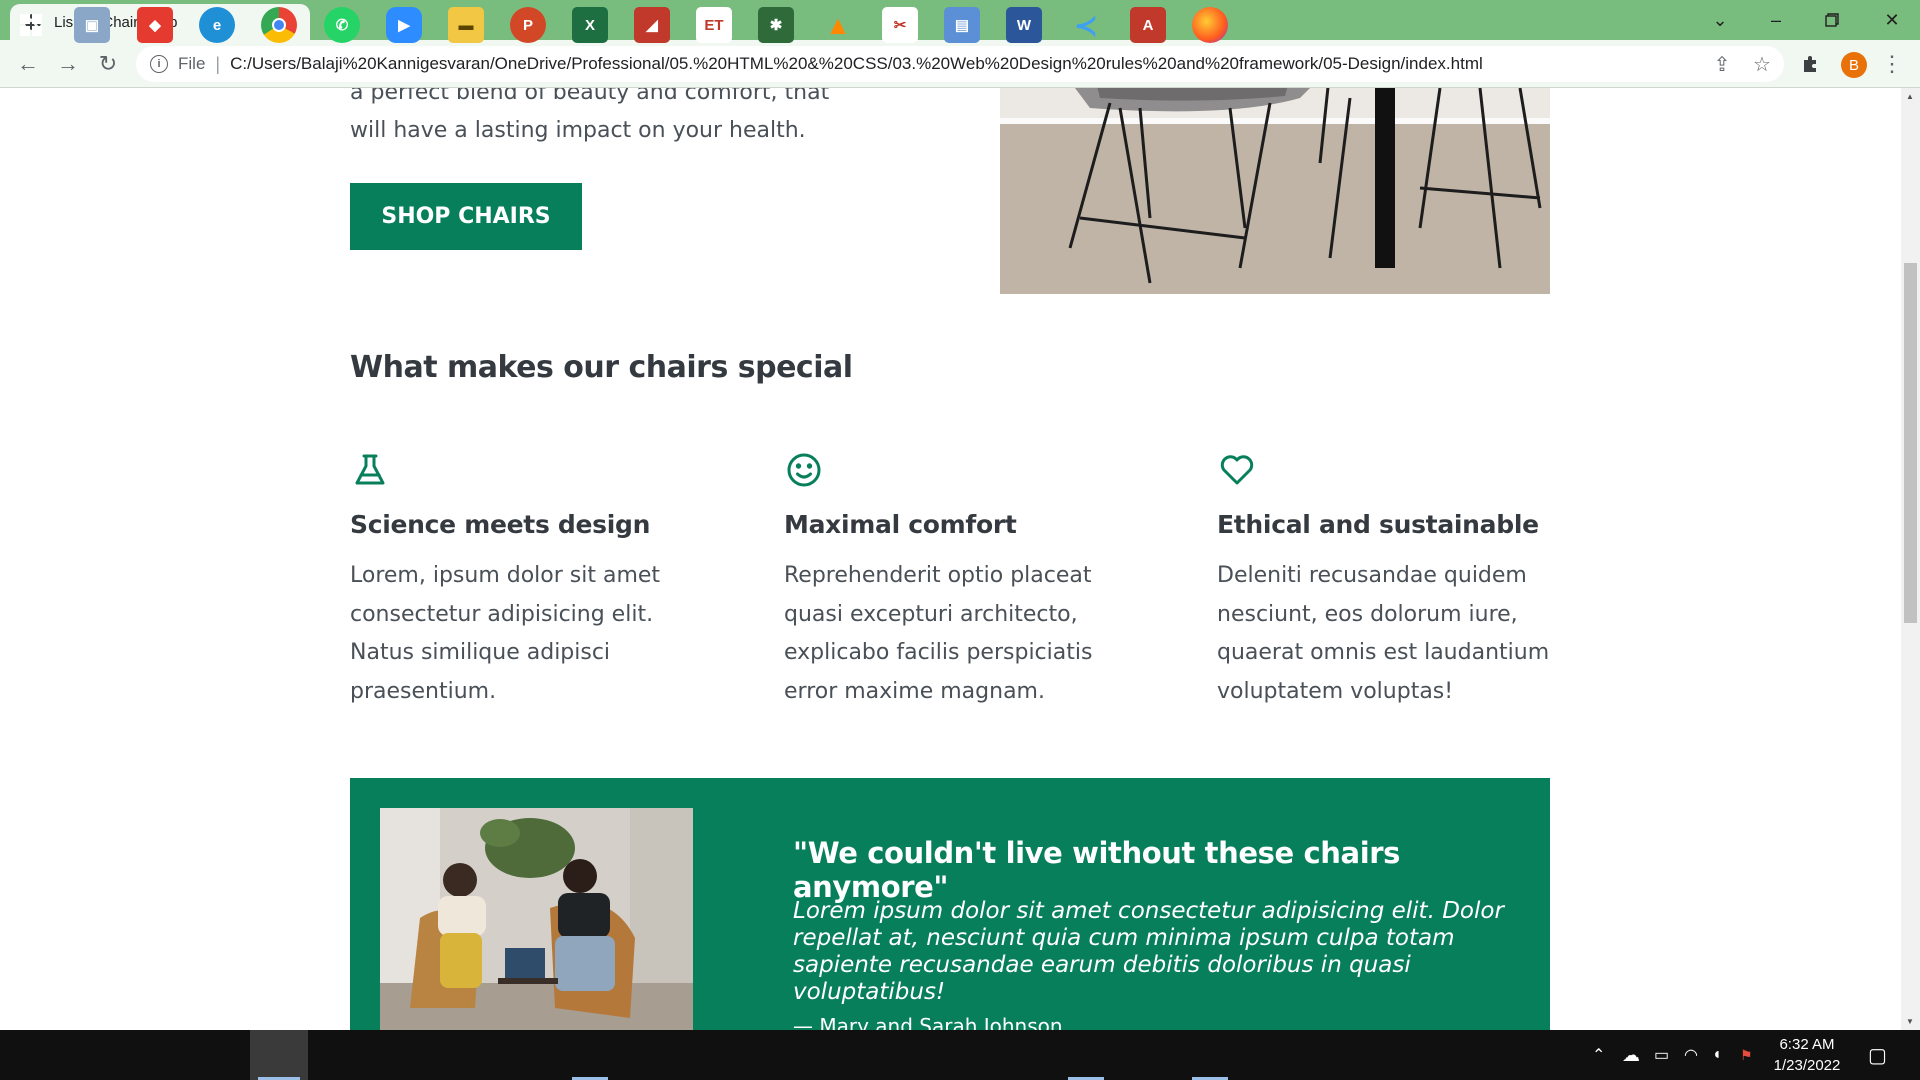  Describe the element at coordinates (92, 25) in the screenshot. I see `task-view-icon: ▣` at that location.